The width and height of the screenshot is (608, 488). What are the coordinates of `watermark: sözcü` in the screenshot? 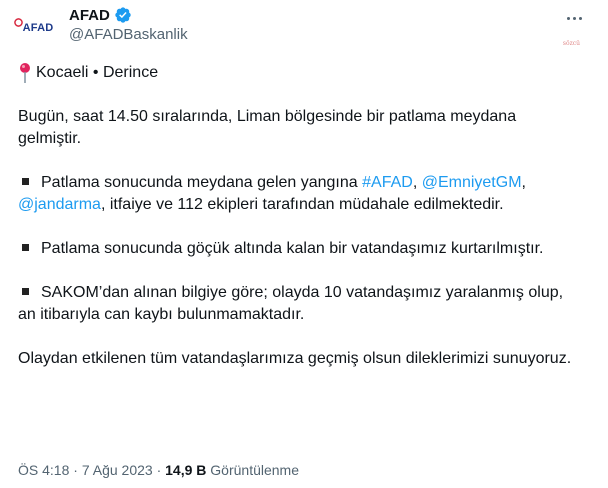 It's located at (571, 43).